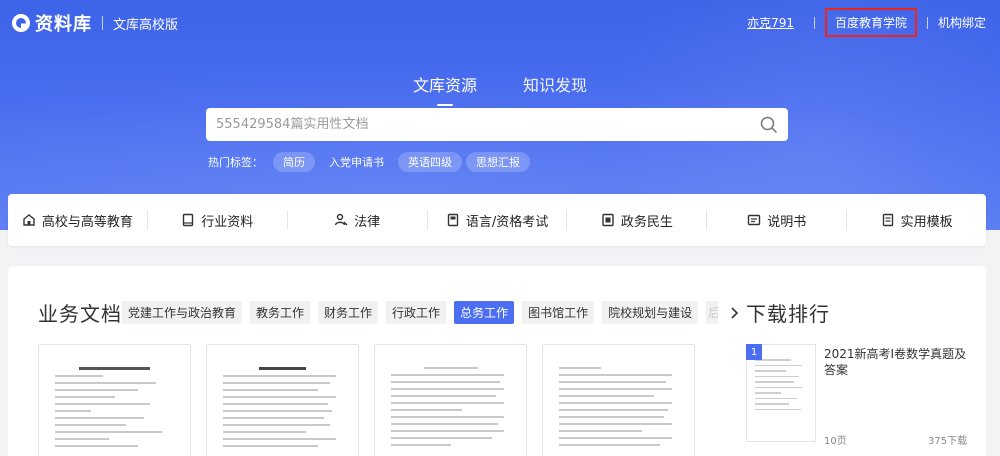 Image resolution: width=1000 pixels, height=456 pixels. What do you see at coordinates (926, 222) in the screenshot?
I see `category-label: 实用模板` at bounding box center [926, 222].